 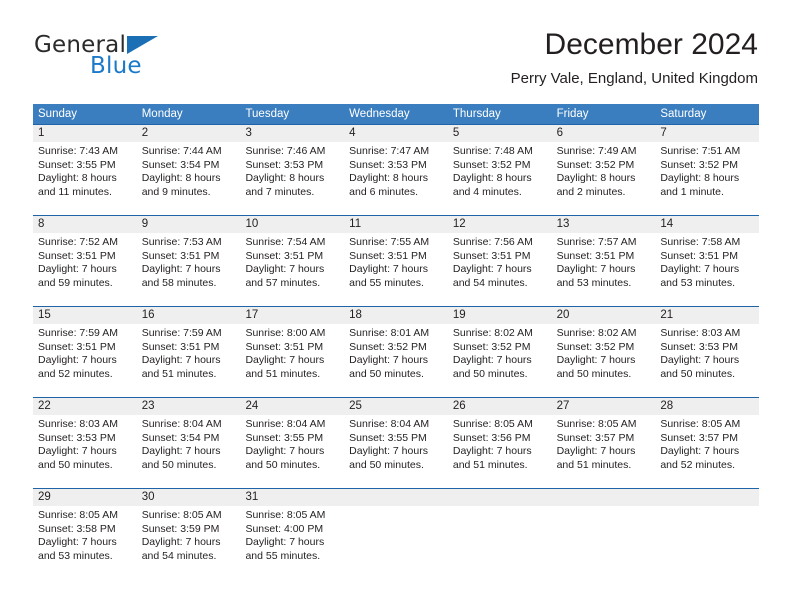 I want to click on day-number: 1, so click(x=85, y=133).